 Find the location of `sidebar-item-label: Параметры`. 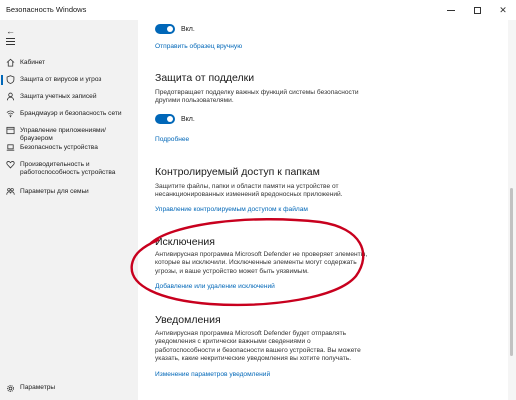

sidebar-item-label: Параметры is located at coordinates (38, 387).